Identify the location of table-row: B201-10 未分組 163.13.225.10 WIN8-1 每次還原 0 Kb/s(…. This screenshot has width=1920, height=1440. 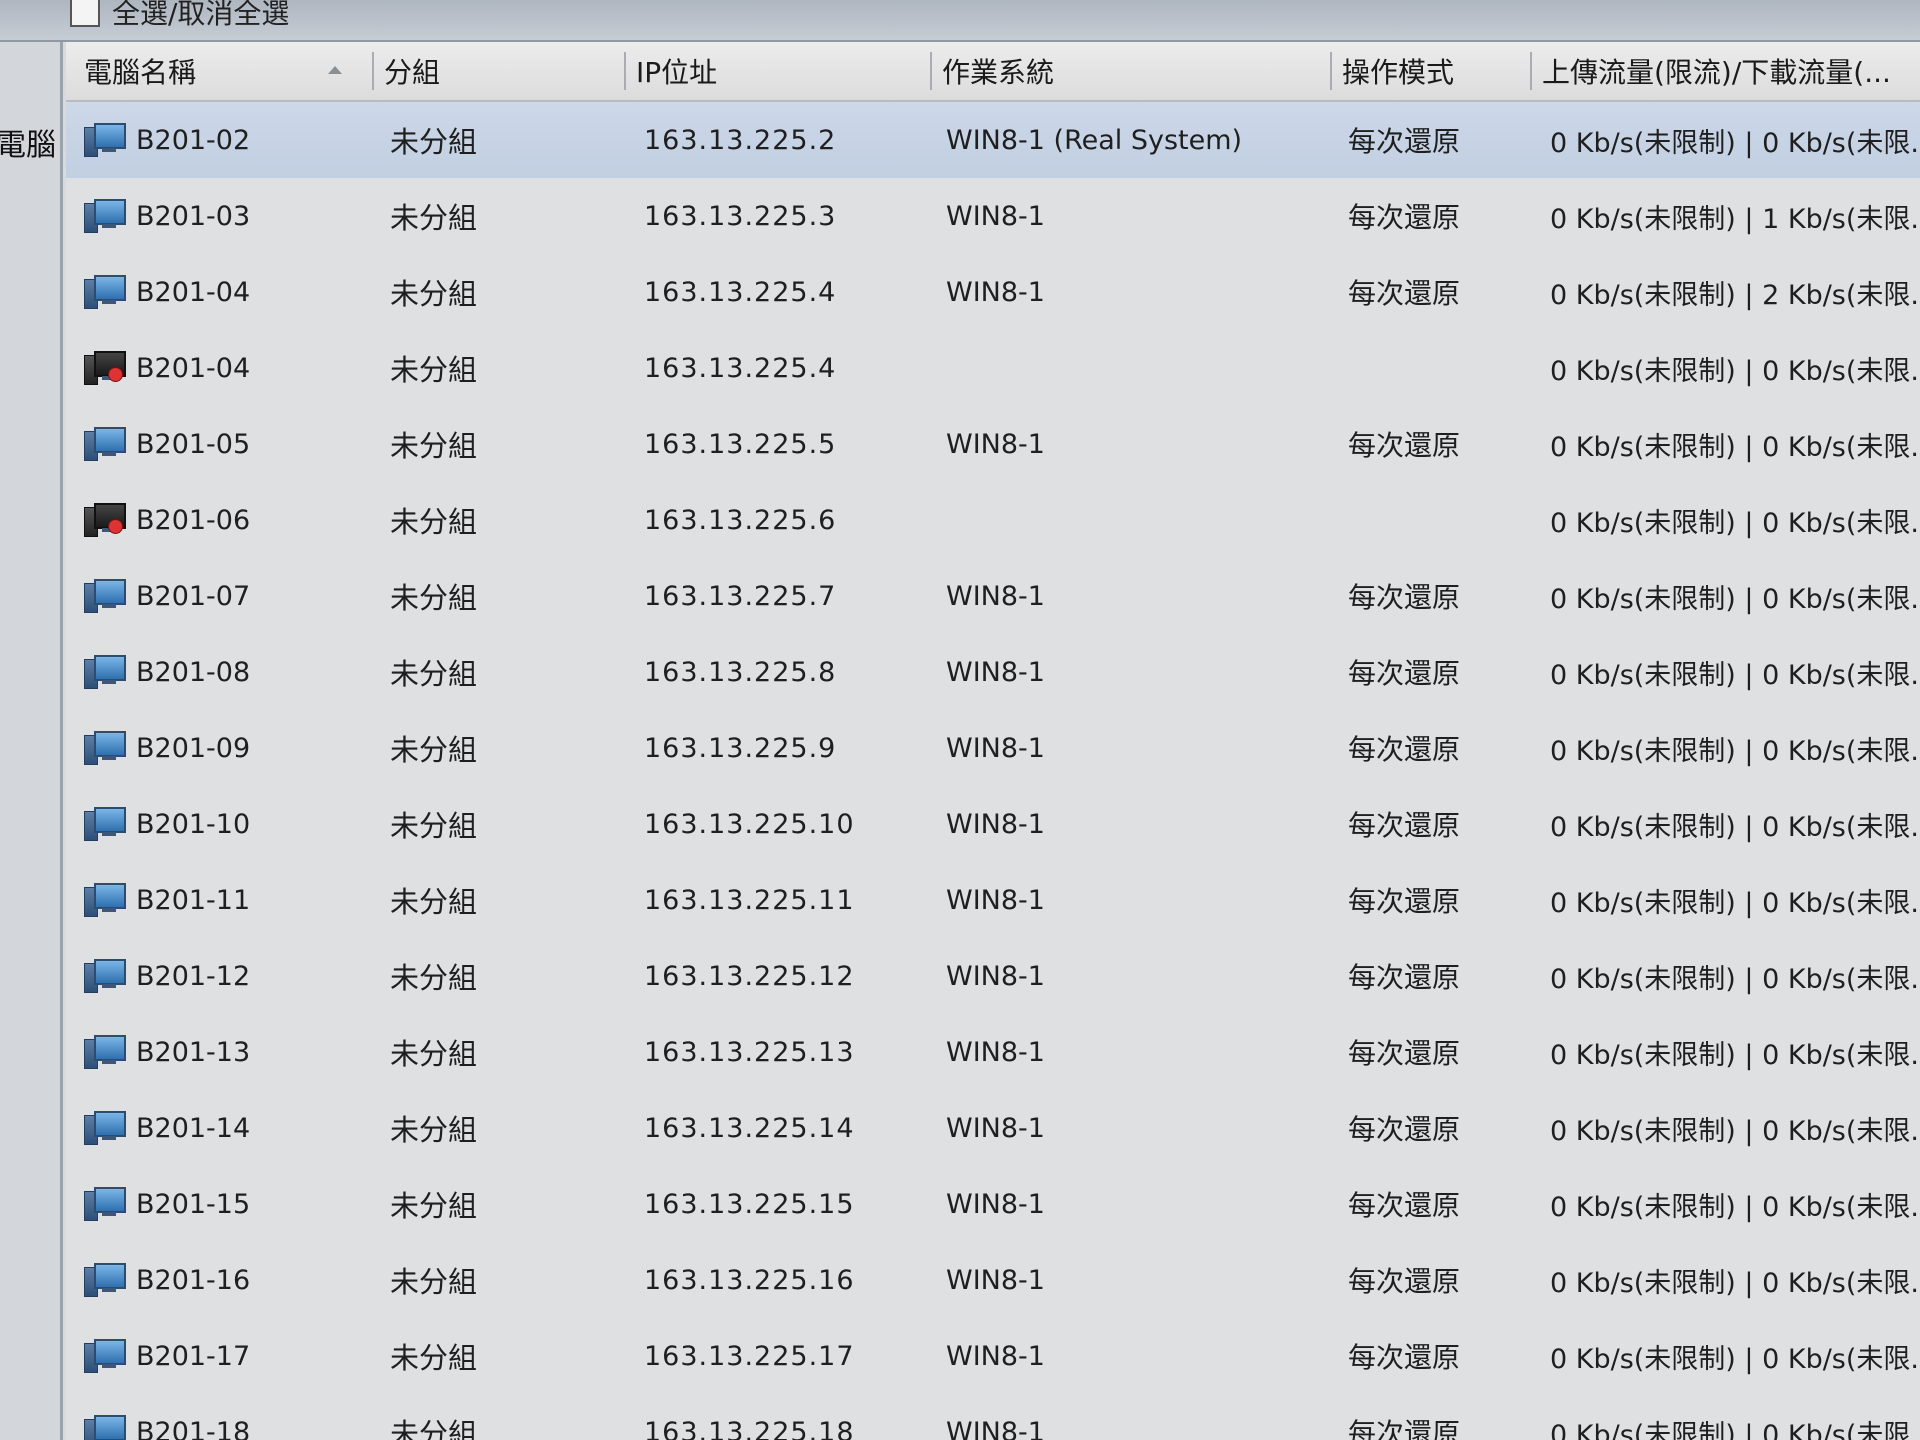
(993, 824).